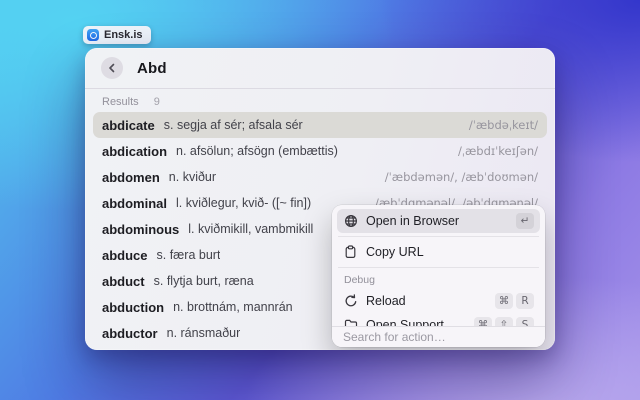 This screenshot has height=400, width=640. What do you see at coordinates (497, 151) in the screenshot?
I see `result-phonetic: /ˌæbdɪˈkeɪʃən/` at bounding box center [497, 151].